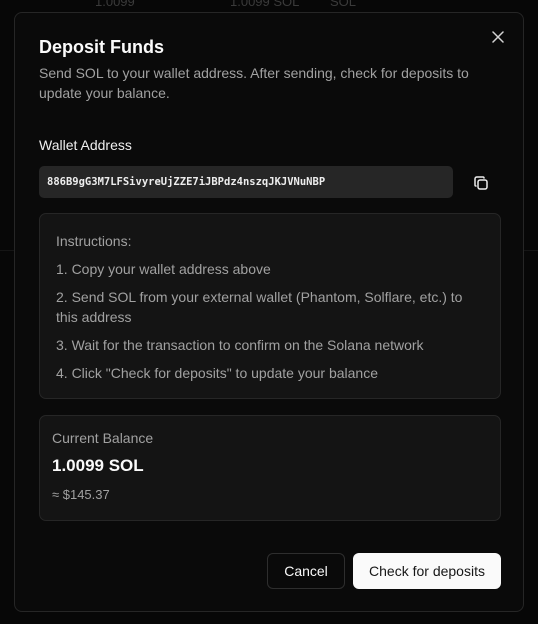  I want to click on background-row: 1.0099 1.0099 SOL SOL, so click(269, 4).